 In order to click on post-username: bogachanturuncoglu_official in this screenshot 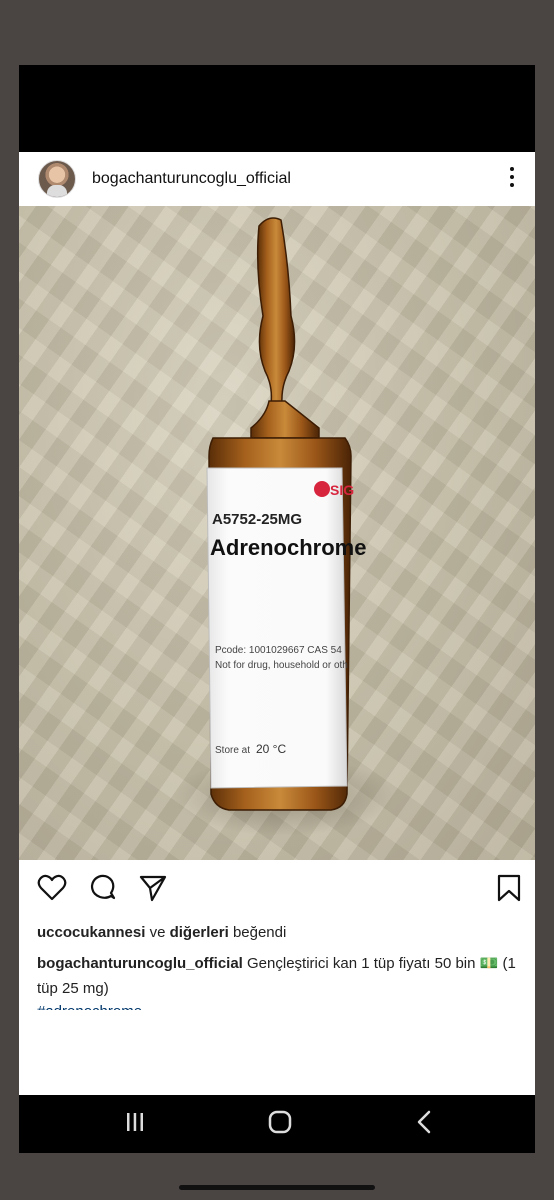, I will do `click(191, 179)`.